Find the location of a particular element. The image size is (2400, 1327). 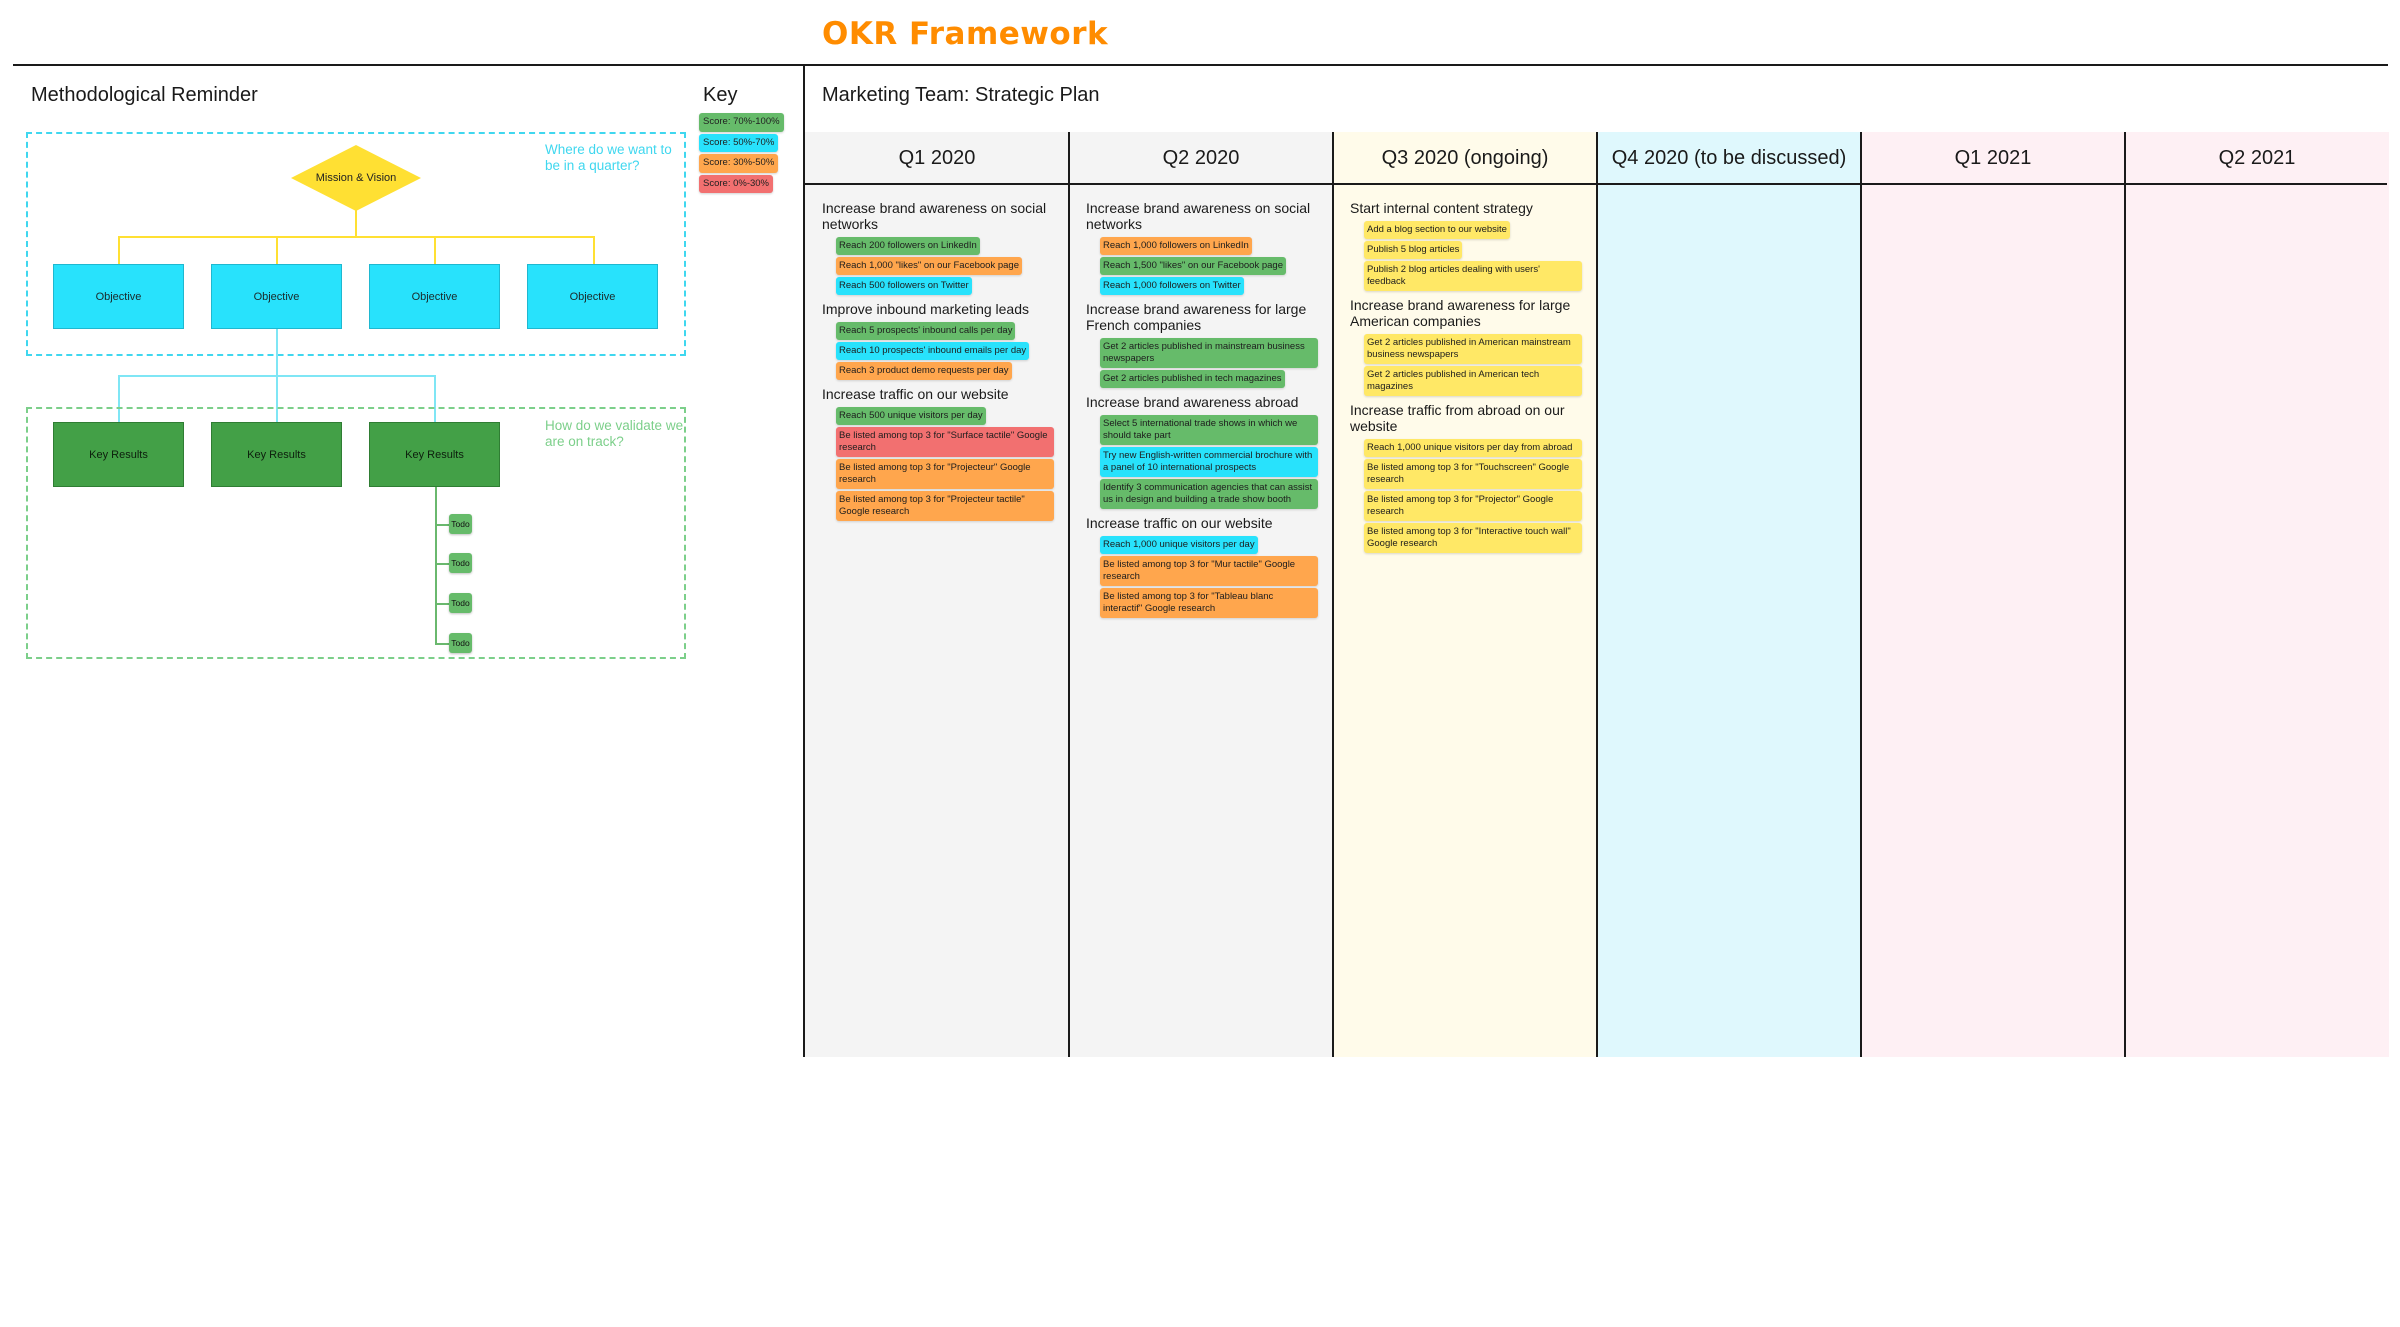

quarter-column: Q2 2021 is located at coordinates (2257, 594).